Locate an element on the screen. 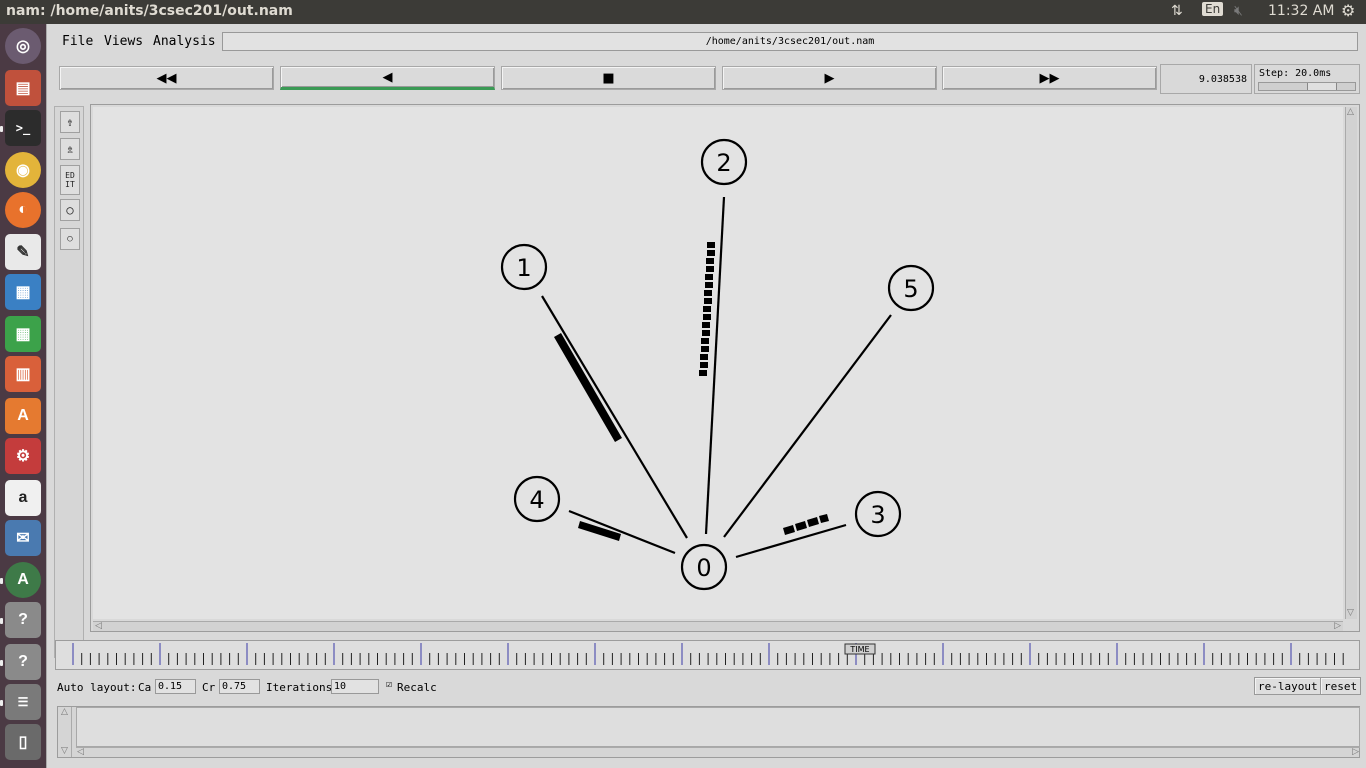 The height and width of the screenshot is (768, 1366). iterations-label: Iterations is located at coordinates (299, 687).